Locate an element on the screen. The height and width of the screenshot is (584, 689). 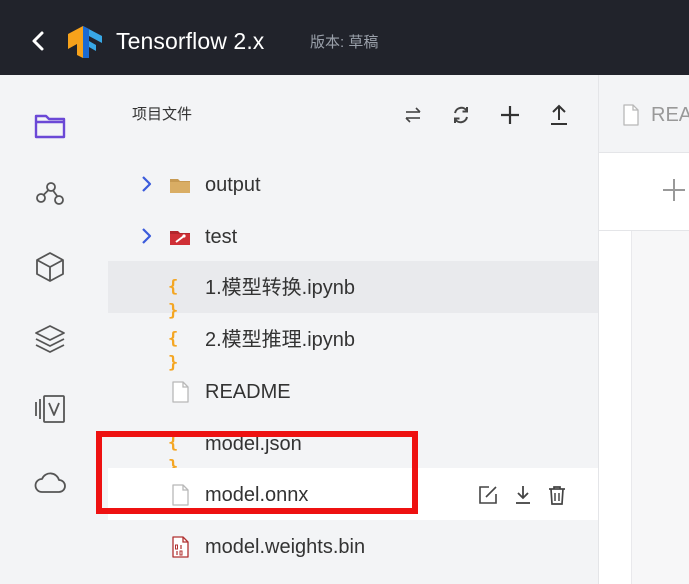
folder-test-icon is located at coordinates (180, 238).